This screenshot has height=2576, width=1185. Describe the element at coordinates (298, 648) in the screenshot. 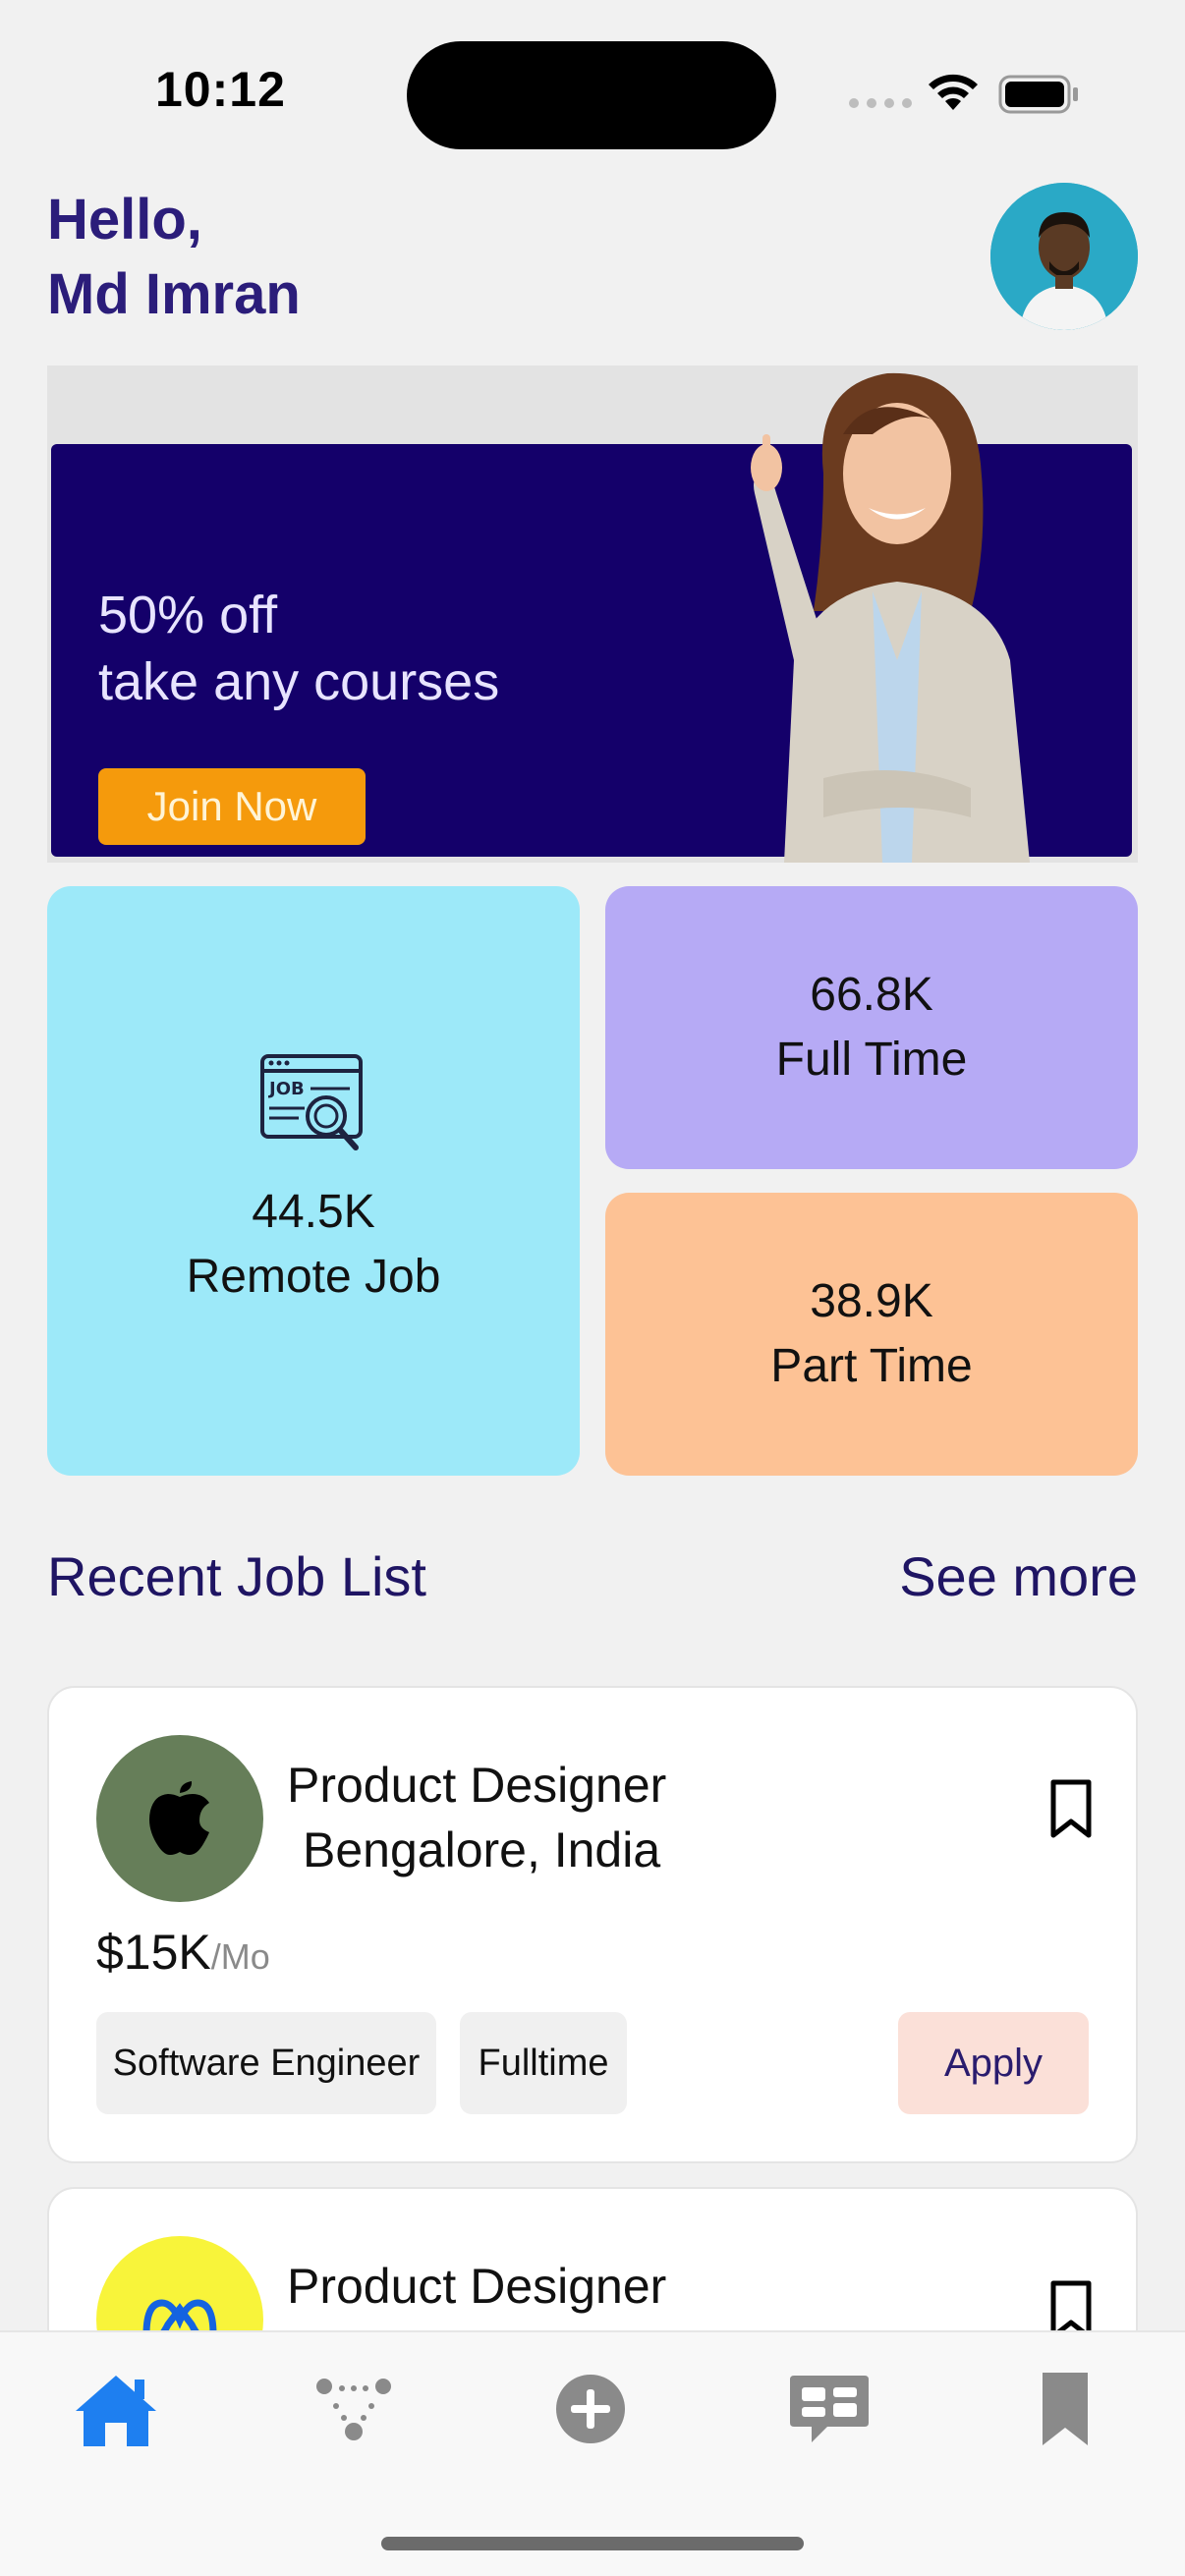

I see `promo-text: 50% off take any courses` at that location.